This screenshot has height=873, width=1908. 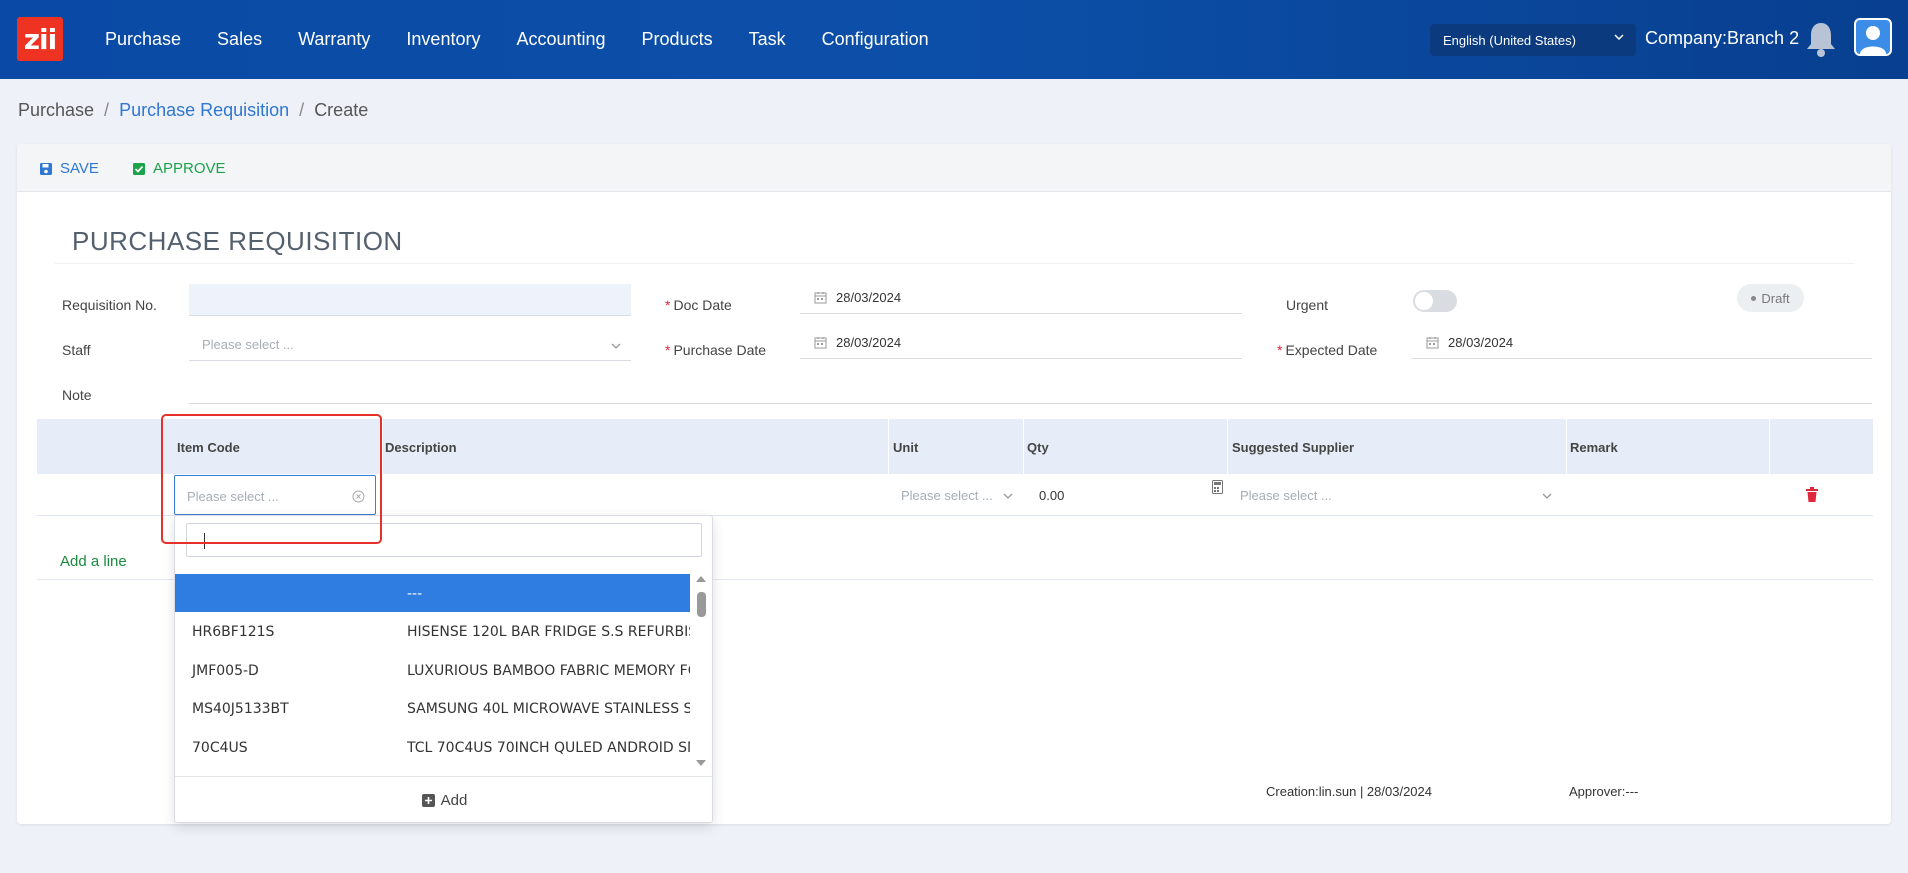 I want to click on plus-square-icon, so click(x=428, y=800).